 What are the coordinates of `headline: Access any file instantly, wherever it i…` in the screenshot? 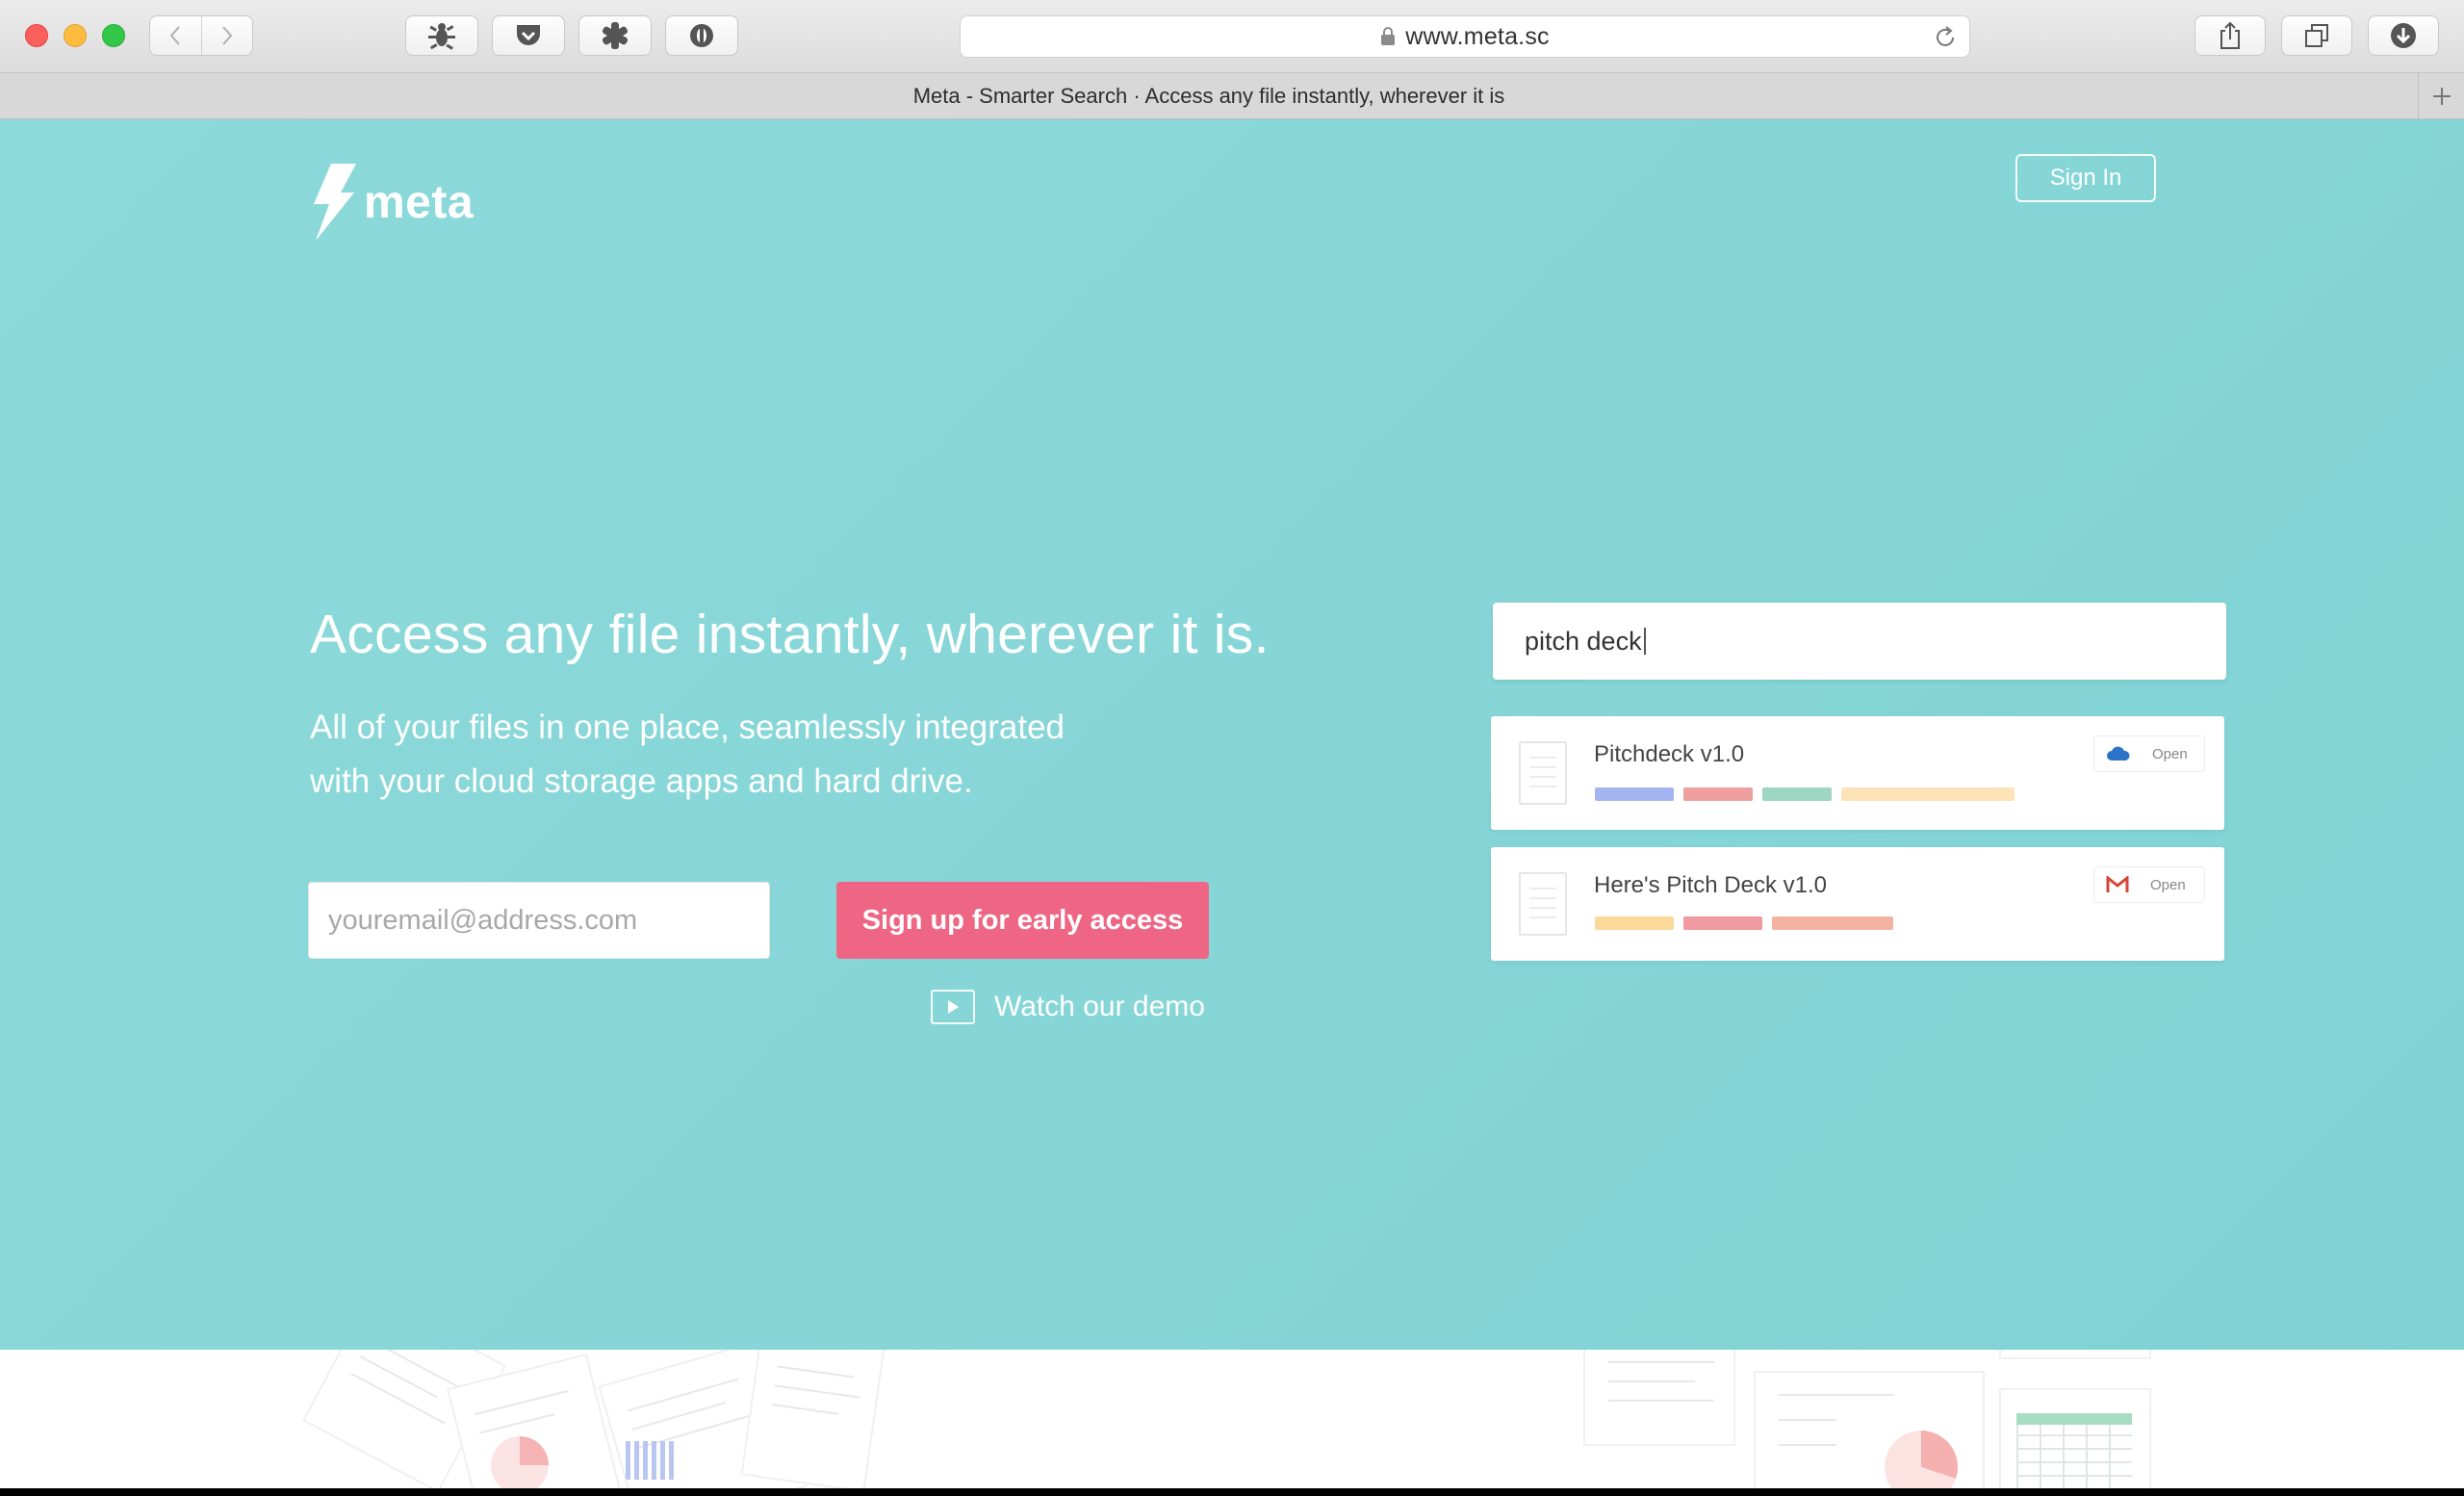 It's located at (790, 634).